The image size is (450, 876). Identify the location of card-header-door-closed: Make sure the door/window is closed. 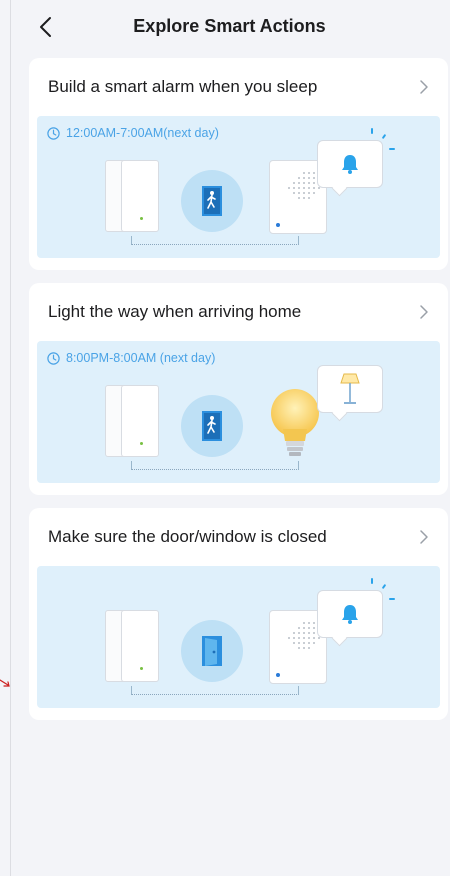
(238, 537).